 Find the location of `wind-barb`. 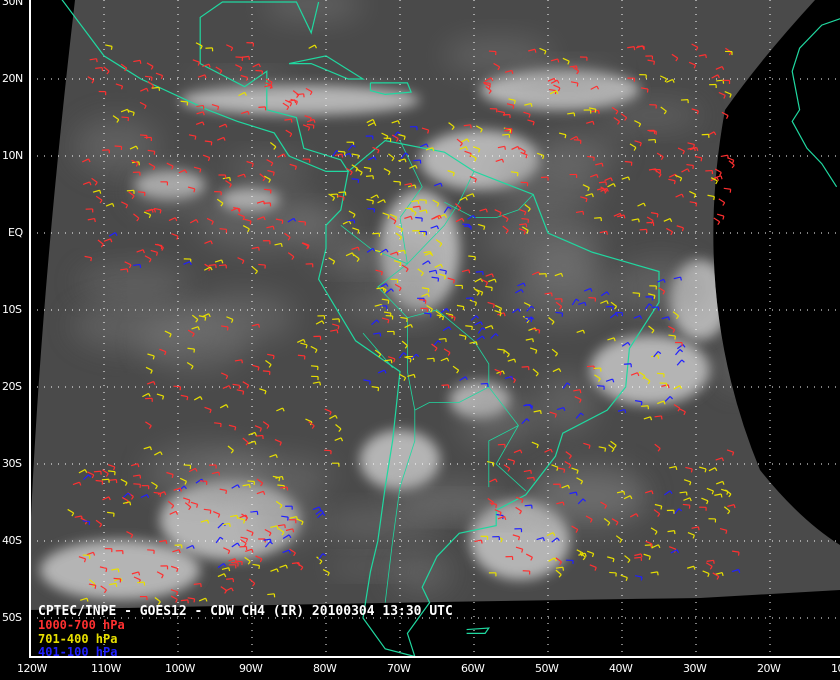

wind-barb is located at coordinates (722, 202).